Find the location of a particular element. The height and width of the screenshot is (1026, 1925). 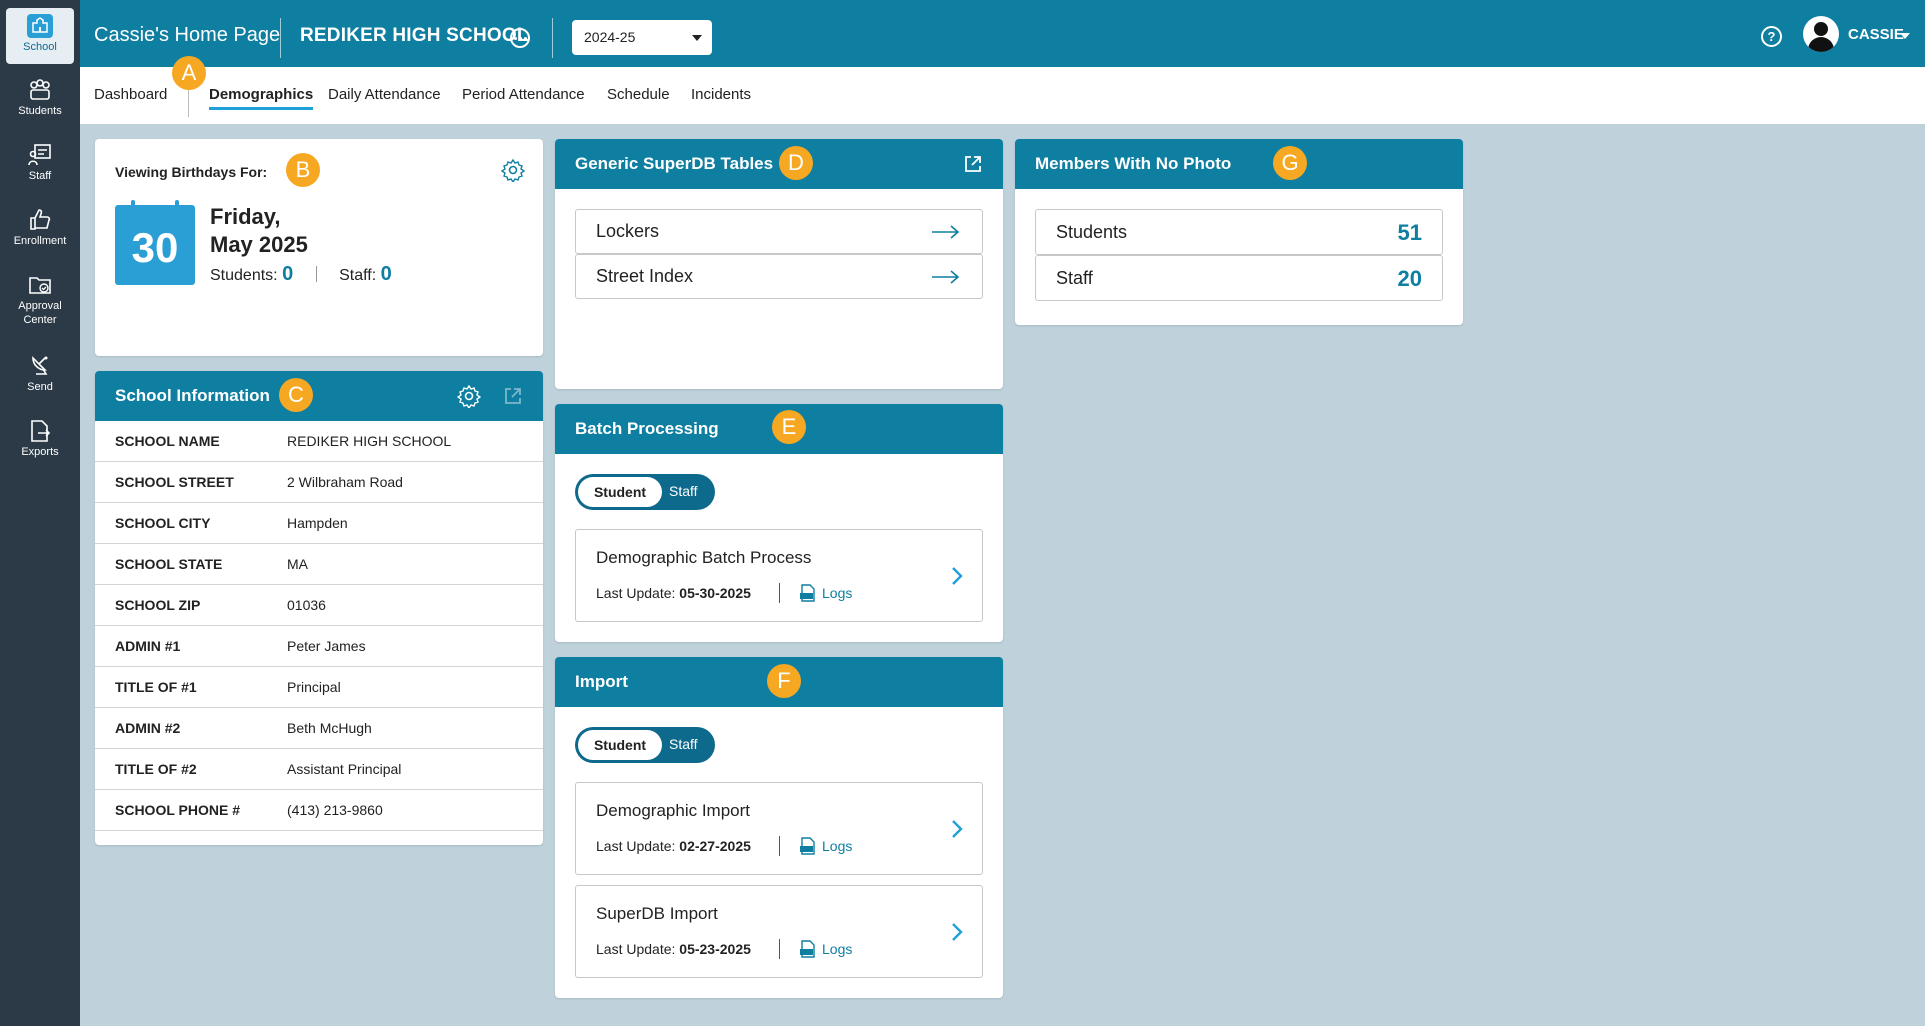

students-birthday-count: 0 is located at coordinates (287, 274).